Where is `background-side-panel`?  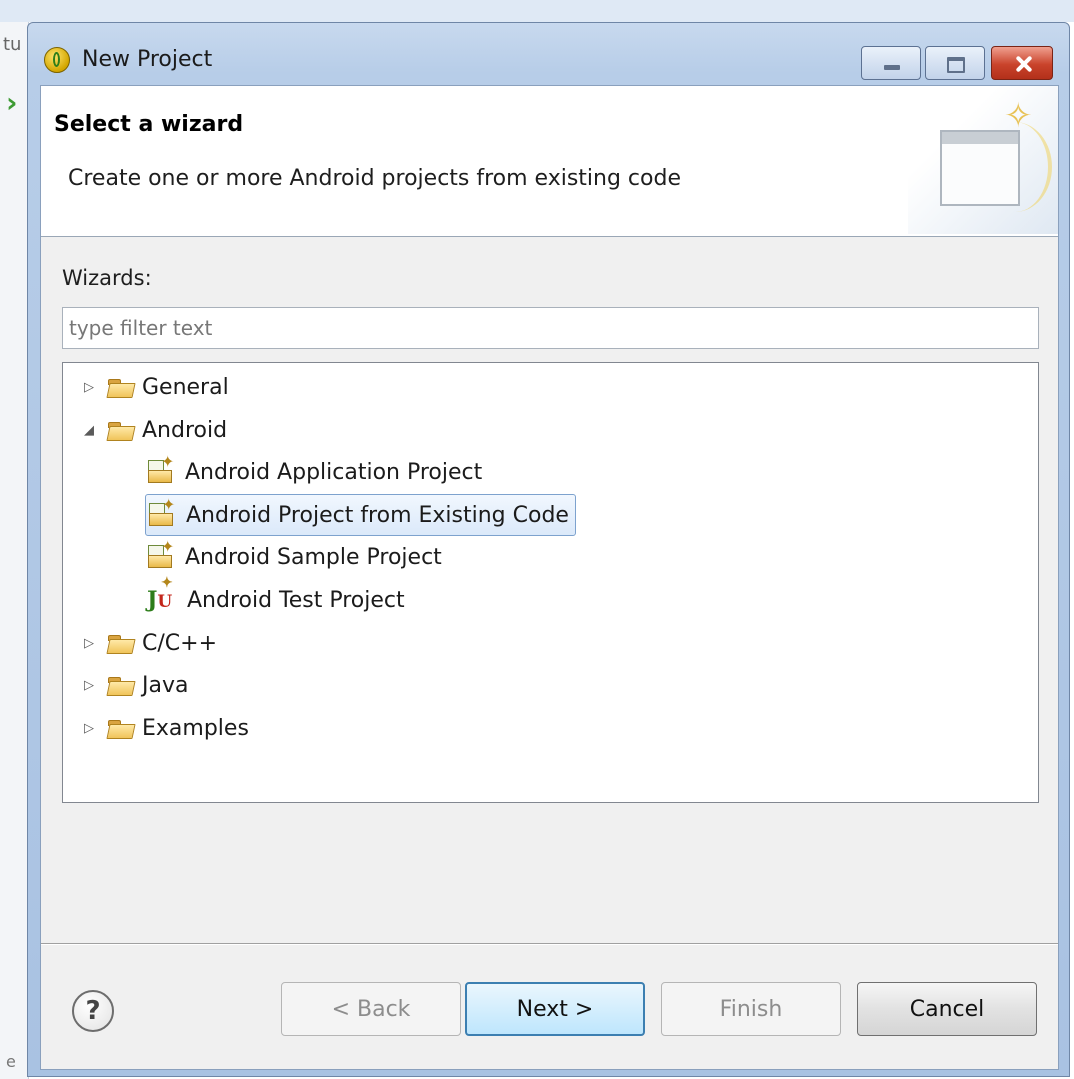 background-side-panel is located at coordinates (14, 550).